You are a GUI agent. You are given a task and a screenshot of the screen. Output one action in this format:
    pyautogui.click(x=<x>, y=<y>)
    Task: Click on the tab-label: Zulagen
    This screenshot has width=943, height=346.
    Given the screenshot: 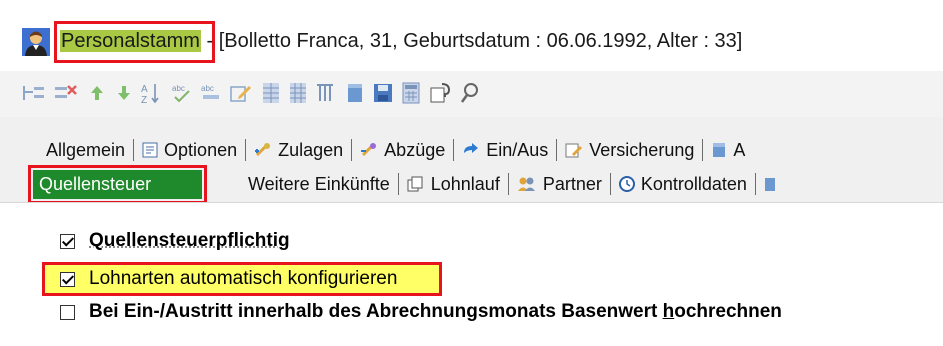 What is the action you would take?
    pyautogui.click(x=311, y=149)
    